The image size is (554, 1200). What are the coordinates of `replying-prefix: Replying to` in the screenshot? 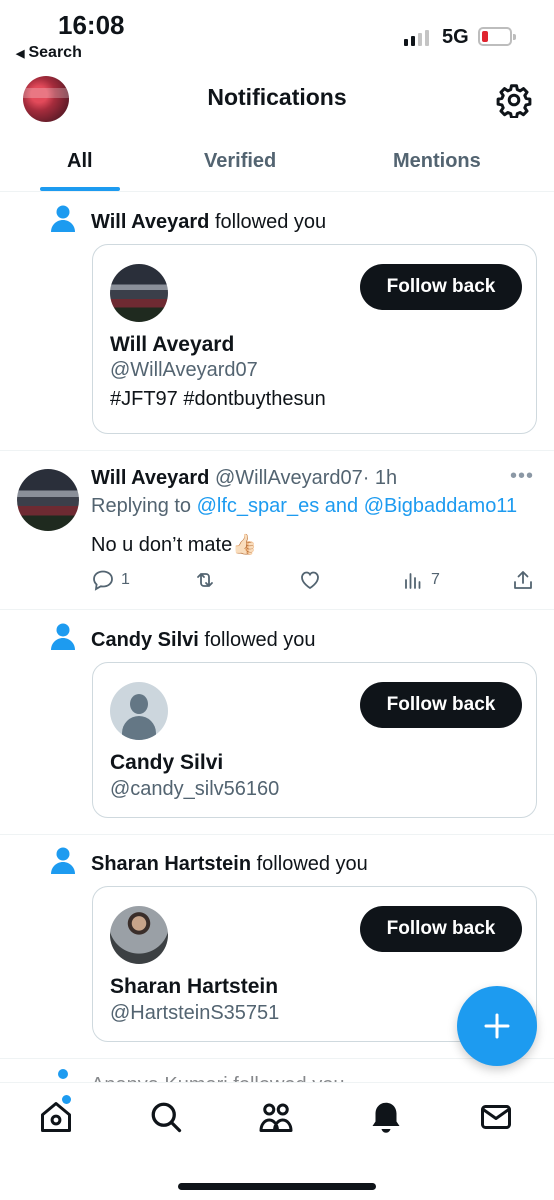 It's located at (141, 506).